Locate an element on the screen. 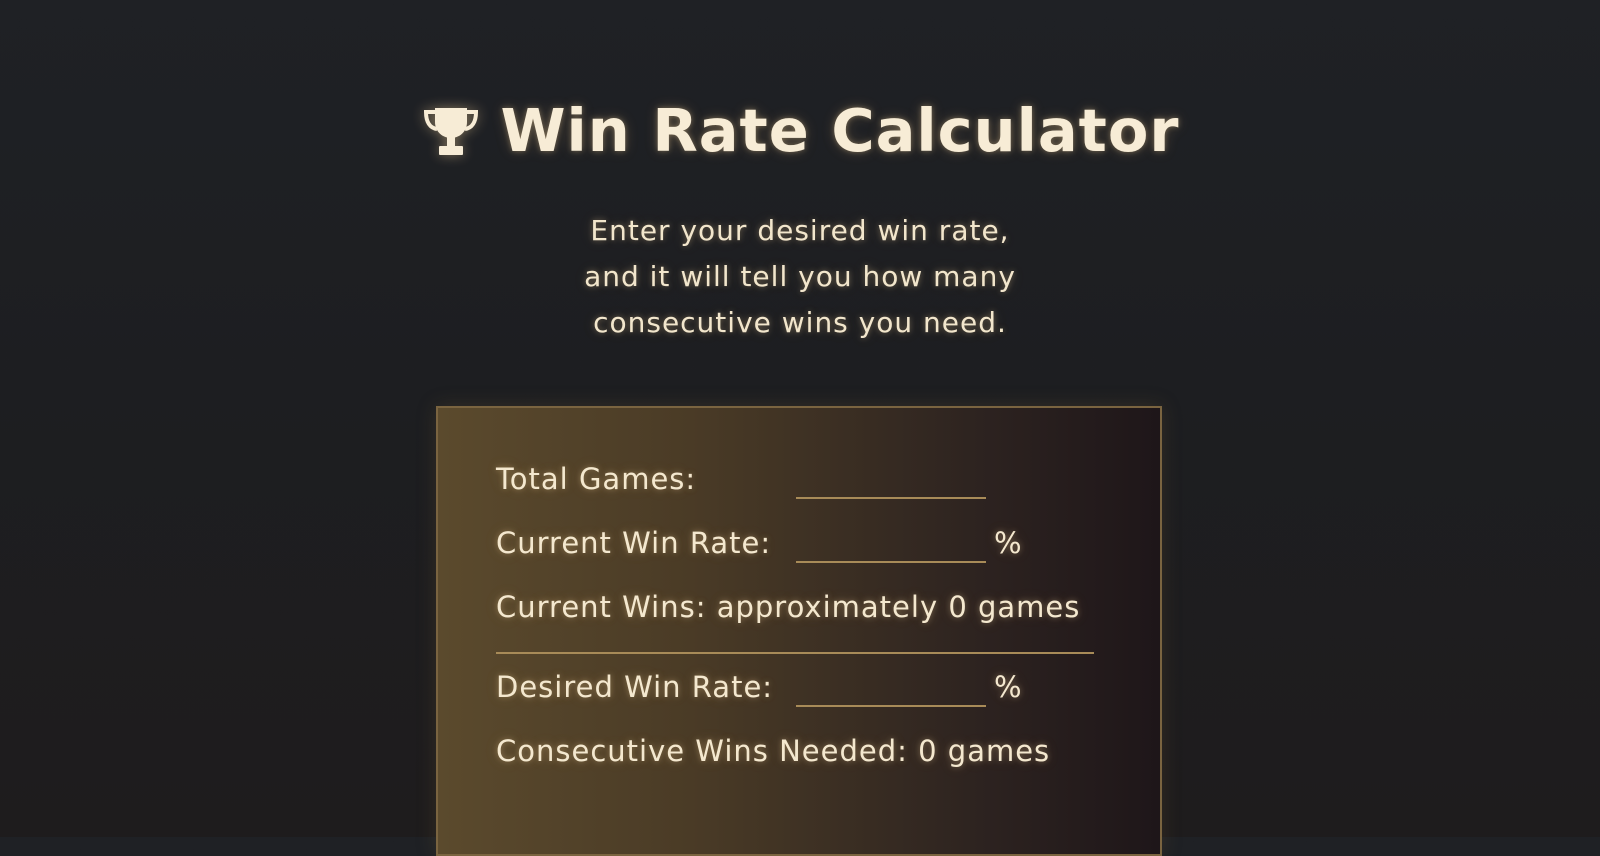 The height and width of the screenshot is (856, 1600). subtitle-line: consecutive wins you need. is located at coordinates (800, 322).